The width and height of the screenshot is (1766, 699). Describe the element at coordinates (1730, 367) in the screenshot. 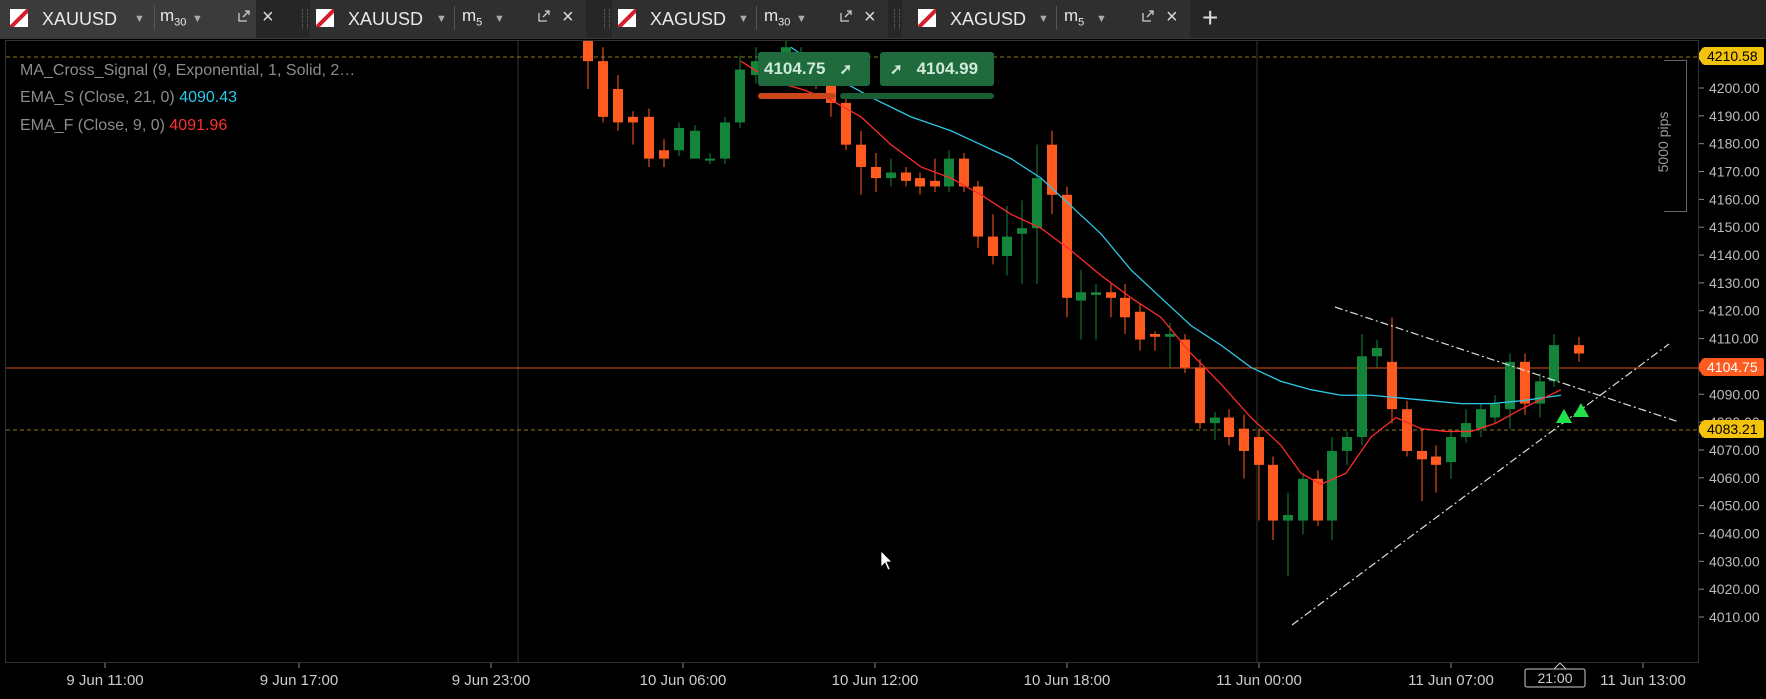

I see `current-price-tag: 4104.75` at that location.